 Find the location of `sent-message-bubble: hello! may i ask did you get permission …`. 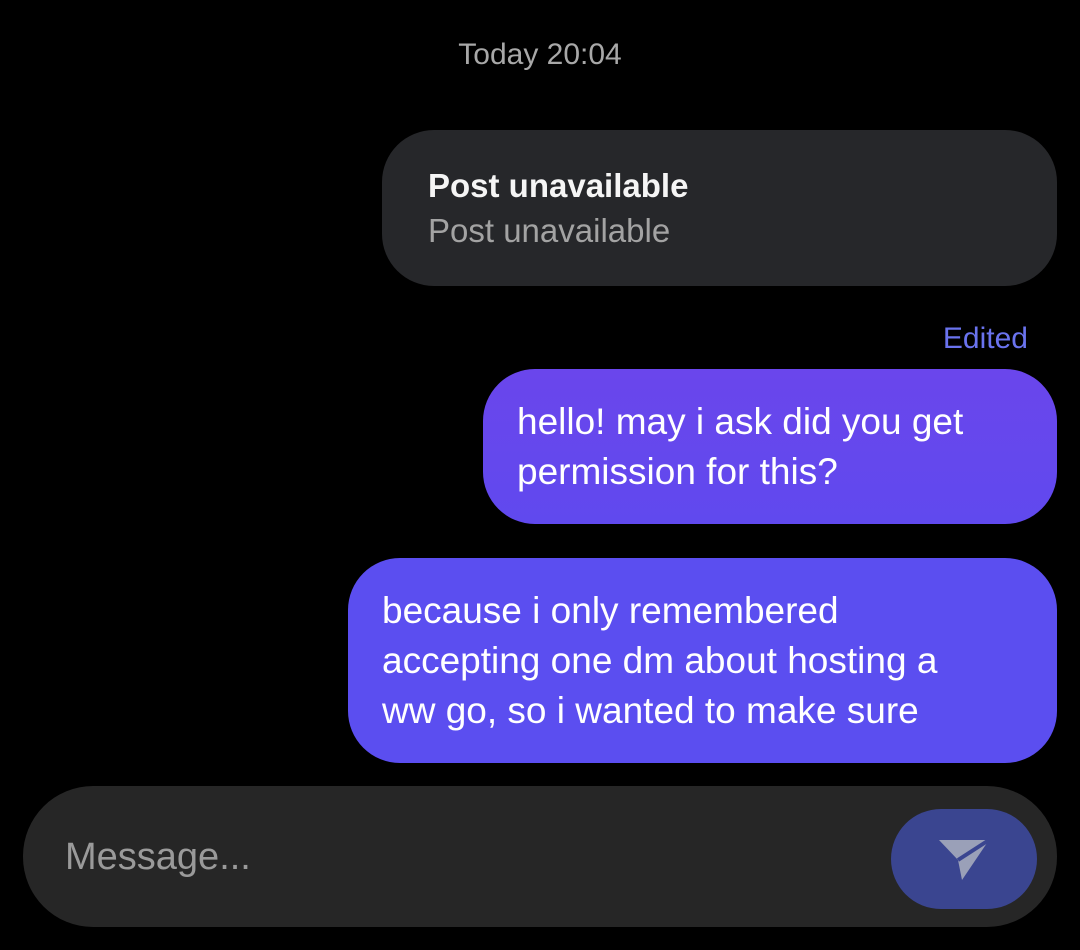

sent-message-bubble: hello! may i ask did you get permission … is located at coordinates (770, 446).